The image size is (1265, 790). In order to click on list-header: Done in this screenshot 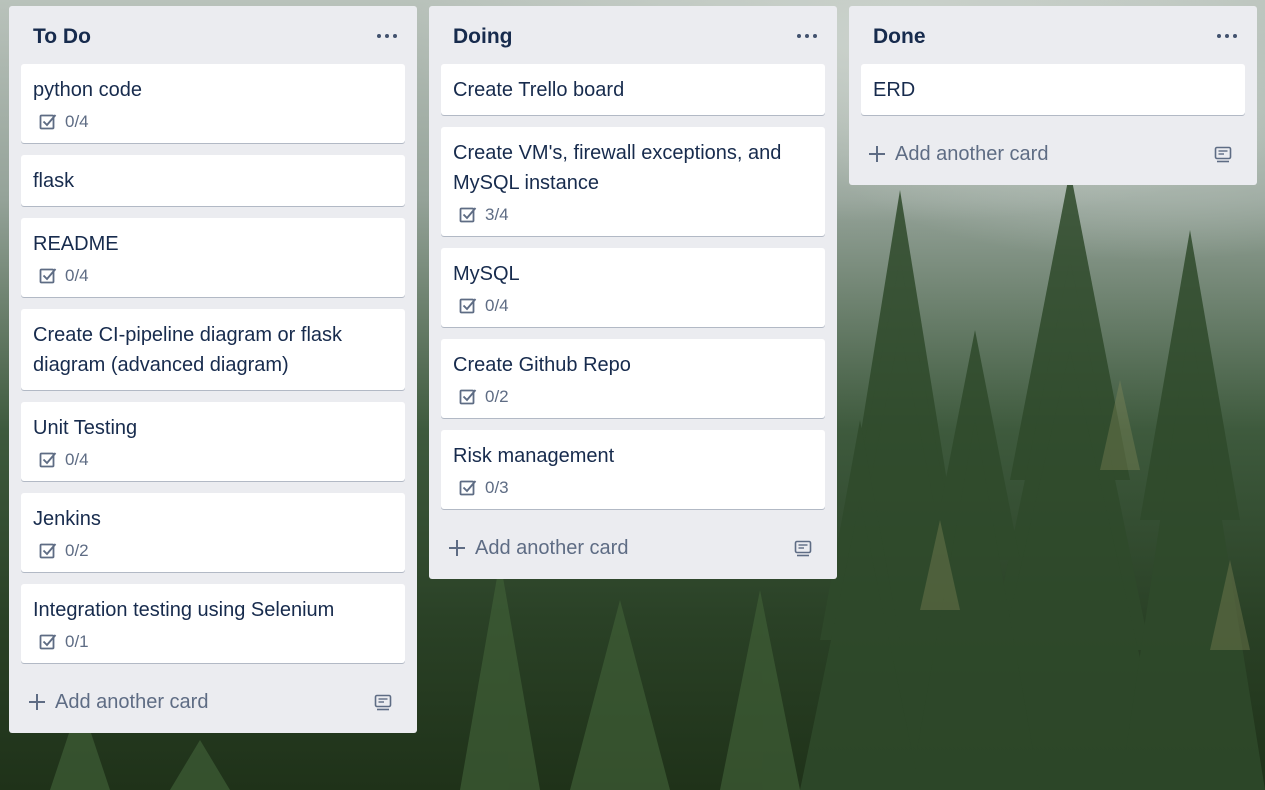, I will do `click(1053, 35)`.